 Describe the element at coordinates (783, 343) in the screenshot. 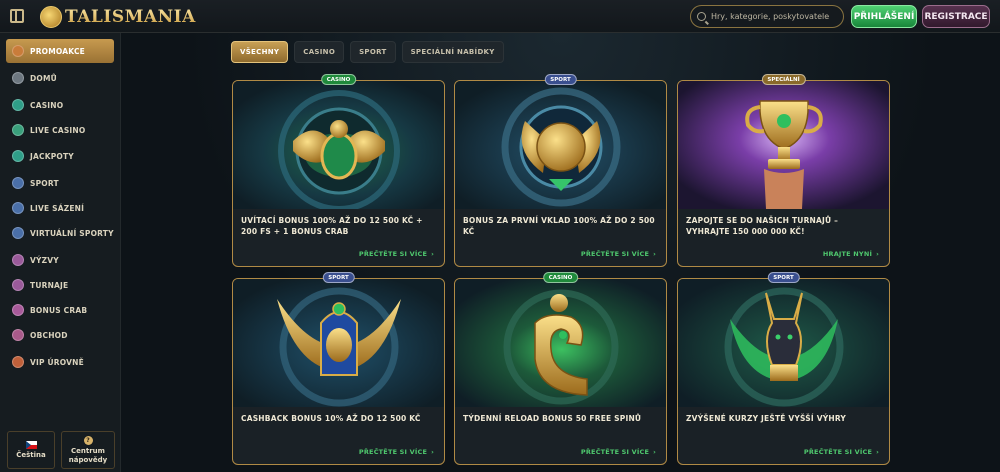

I see `anubis-icon` at that location.